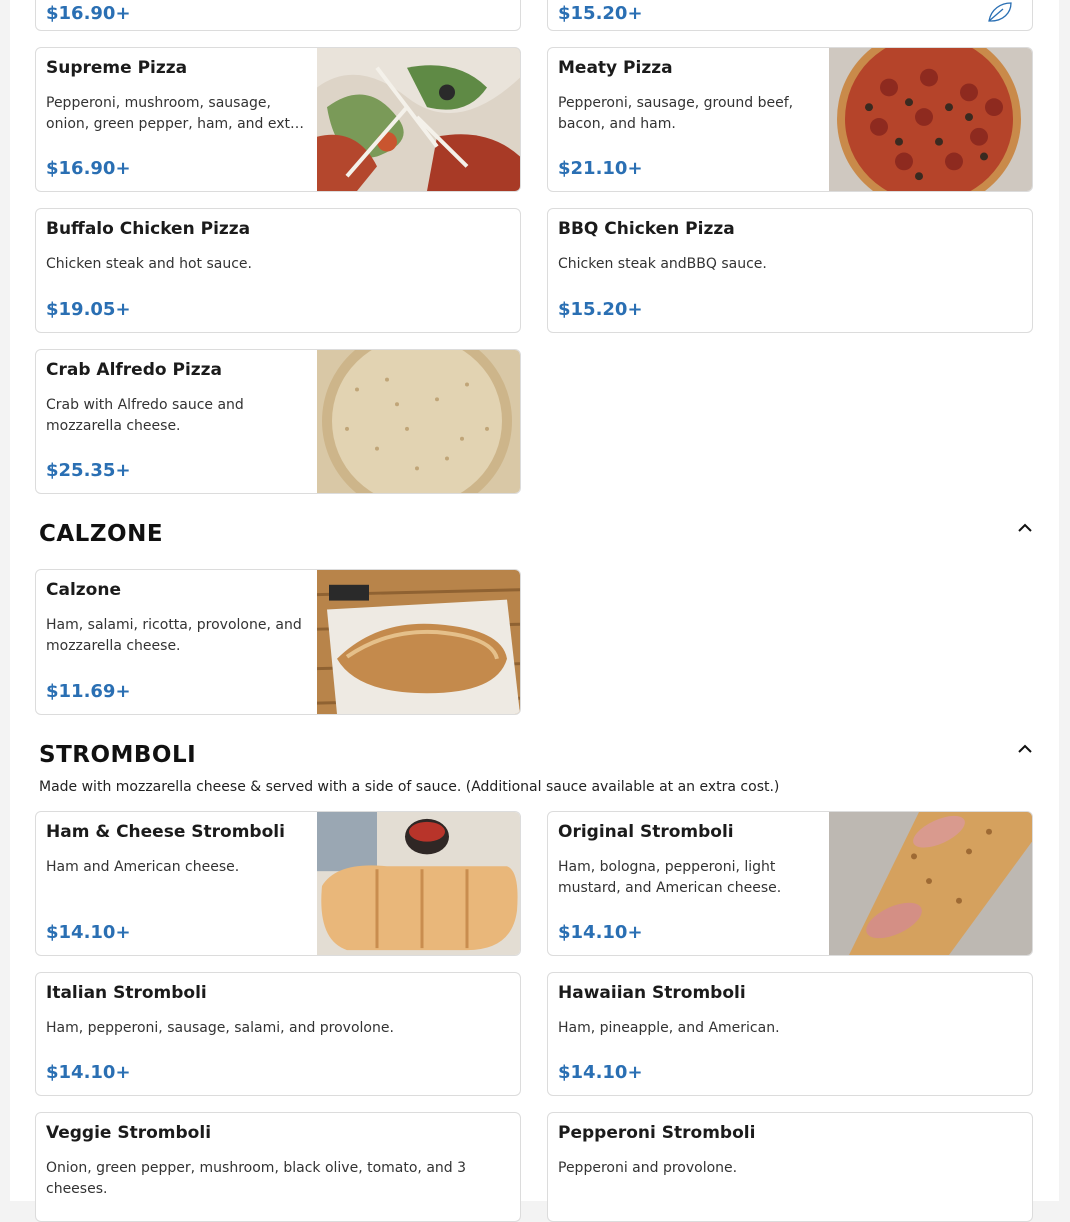  What do you see at coordinates (646, 832) in the screenshot?
I see `item-name: Original Stromboli` at bounding box center [646, 832].